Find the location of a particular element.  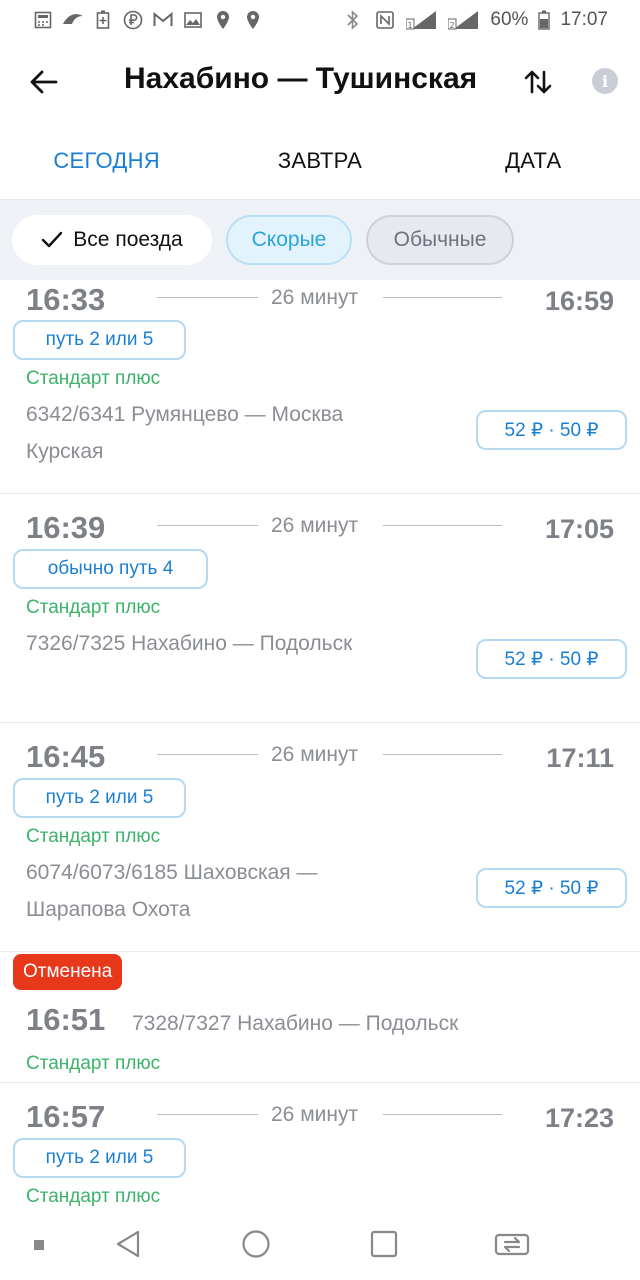

swap-vertical-icon is located at coordinates (538, 82).